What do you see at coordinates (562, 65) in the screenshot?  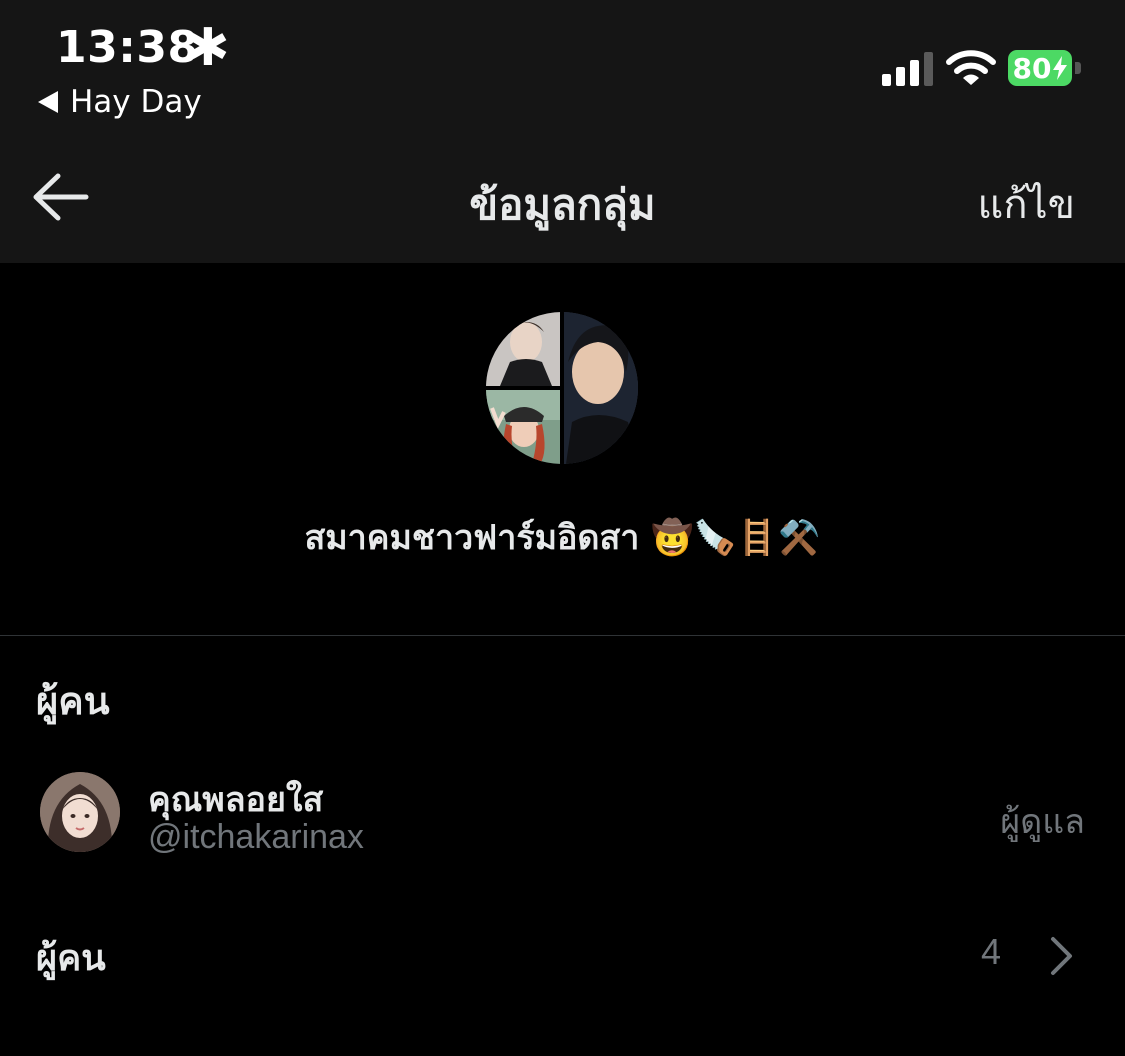 I see `status-bar: 13:38 ✱ Hay Day 80` at bounding box center [562, 65].